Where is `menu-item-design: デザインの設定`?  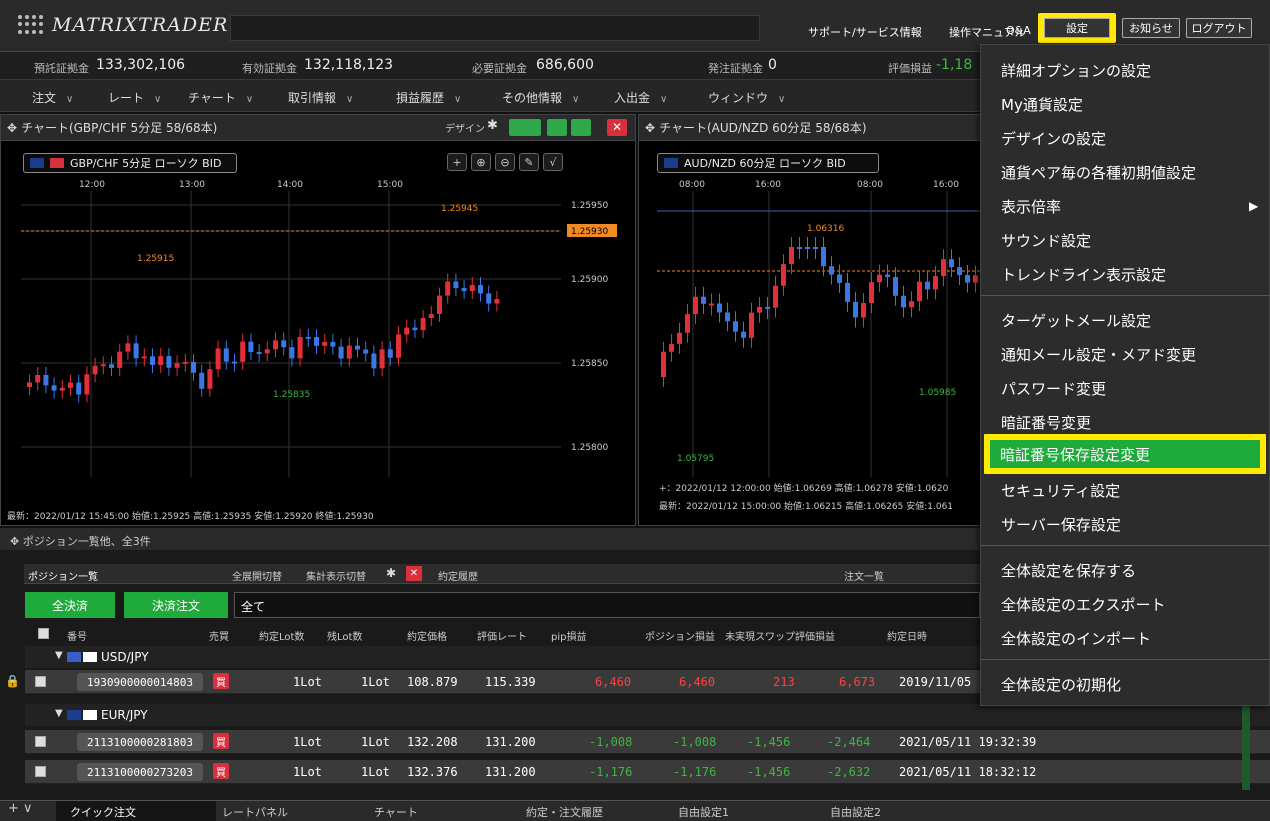
menu-item-design: デザインの設定 is located at coordinates (1125, 138).